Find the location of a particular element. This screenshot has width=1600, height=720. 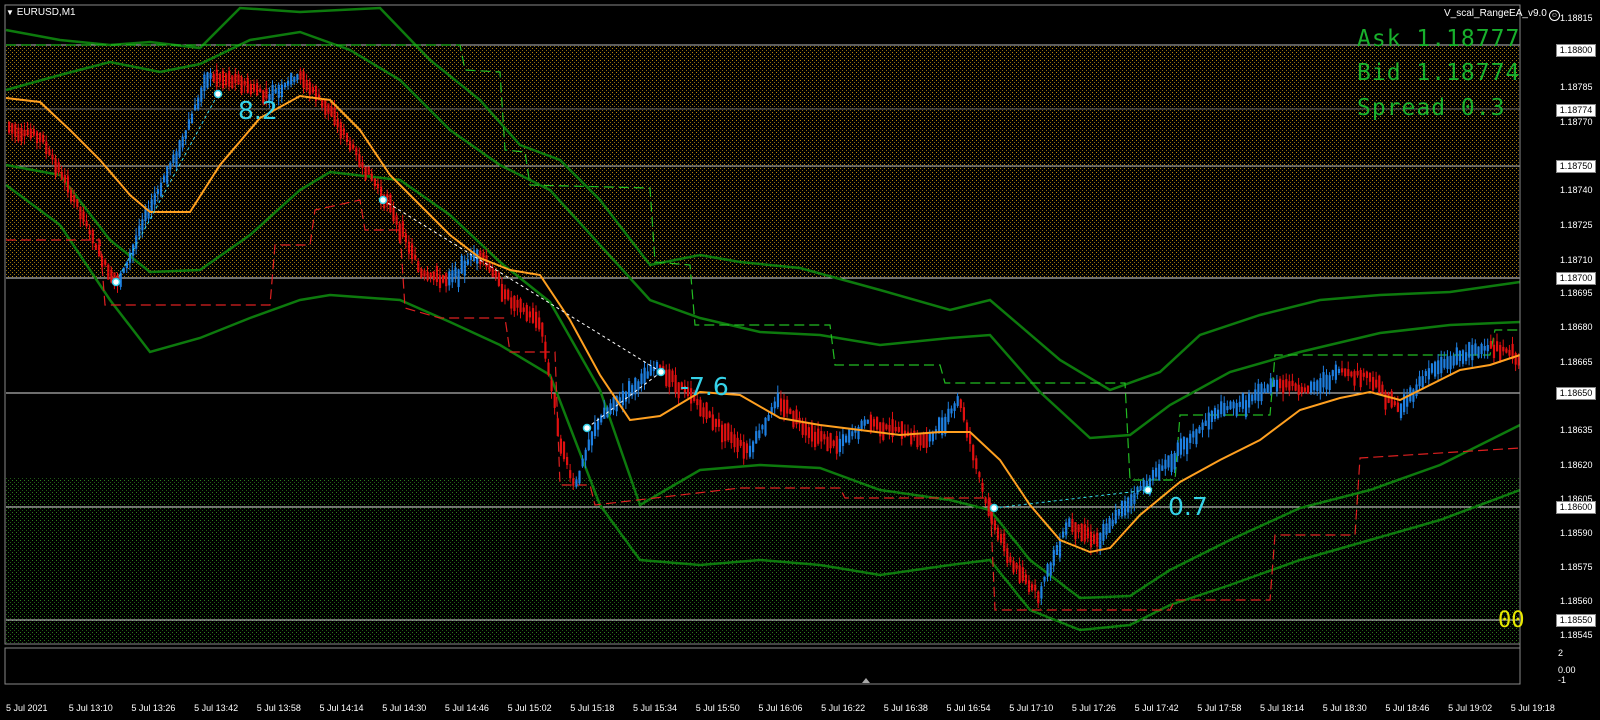

price-tick-label: 1.18545 is located at coordinates (1576, 635).